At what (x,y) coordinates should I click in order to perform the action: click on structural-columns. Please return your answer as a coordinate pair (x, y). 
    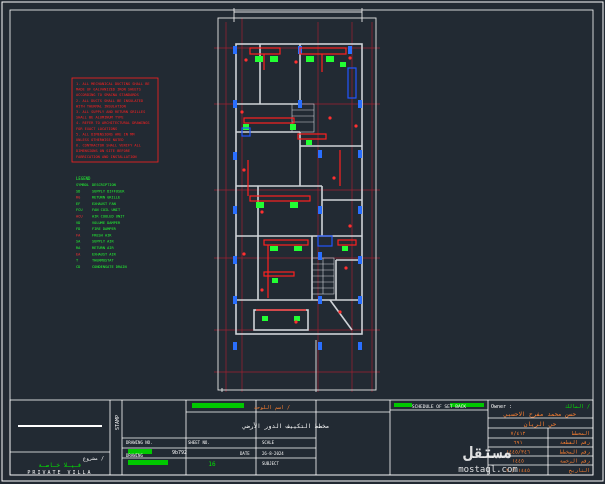
    Looking at the image, I should click on (297, 198).